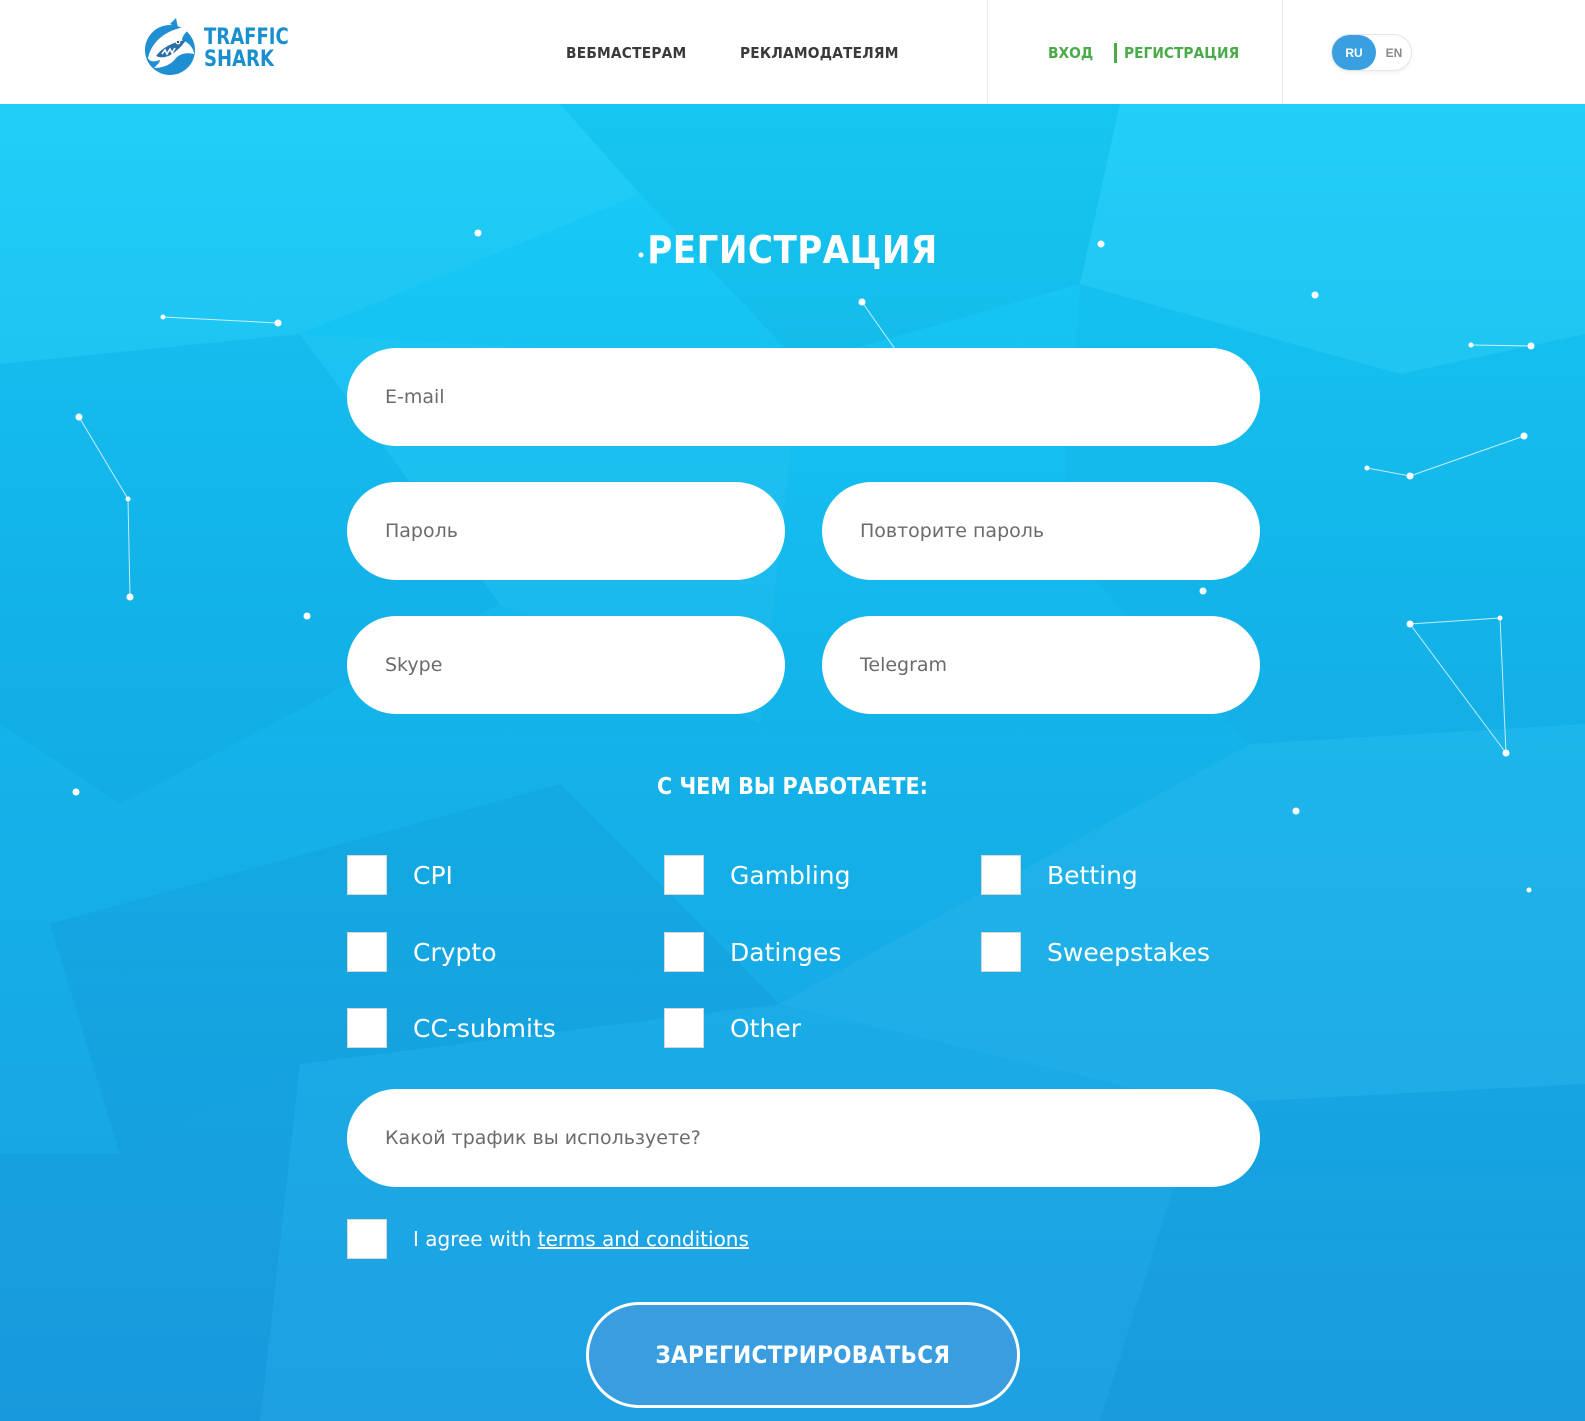 The height and width of the screenshot is (1421, 1585). Describe the element at coordinates (803, 397) in the screenshot. I see `email-field` at that location.